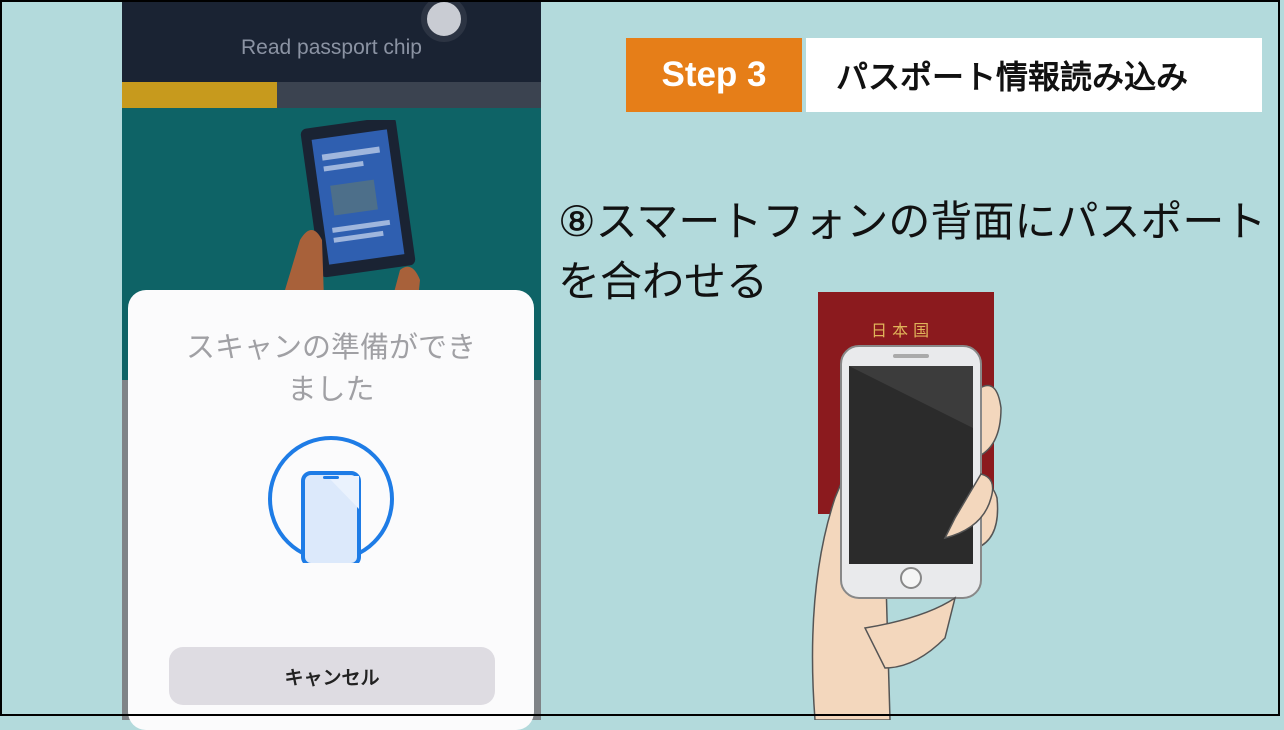 The width and height of the screenshot is (1284, 730). I want to click on scan-ready-title: スキャンの準備ができました, so click(330, 368).